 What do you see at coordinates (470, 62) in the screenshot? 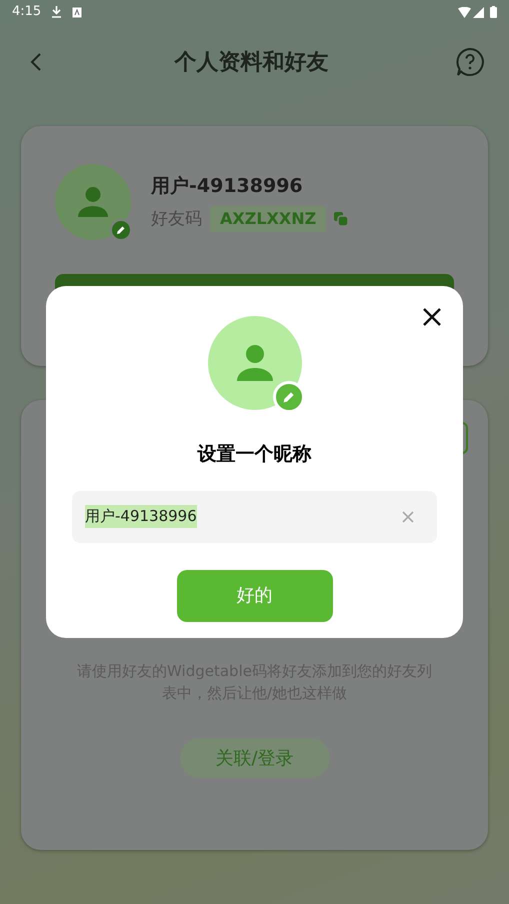
I see `help-icon` at bounding box center [470, 62].